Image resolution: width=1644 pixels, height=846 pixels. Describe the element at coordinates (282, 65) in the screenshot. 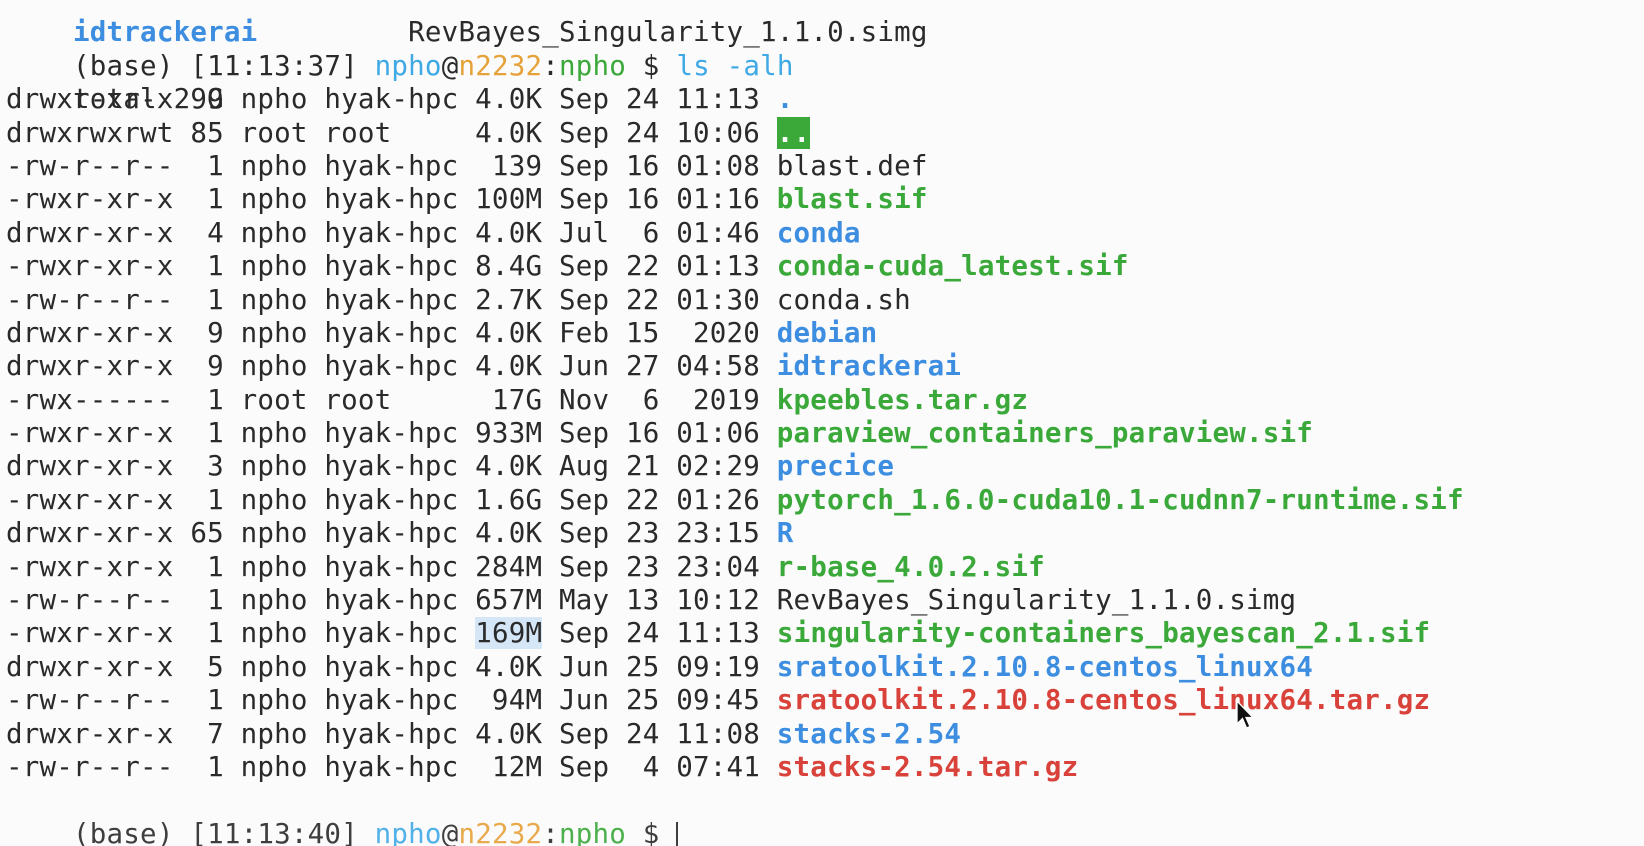

I see `prompt-time: [11:13:37]` at that location.